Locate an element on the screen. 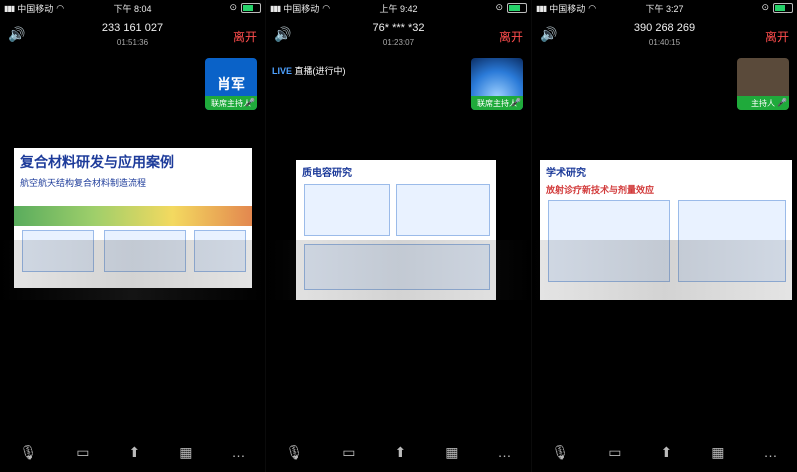 The width and height of the screenshot is (797, 472). meeting-duration: 01:51:36 is located at coordinates (132, 42).